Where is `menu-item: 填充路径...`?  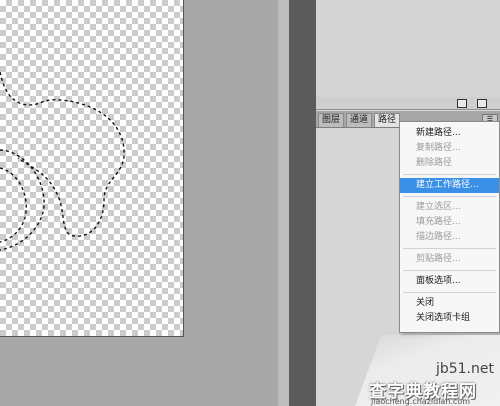
menu-item: 填充路径... is located at coordinates (438, 222).